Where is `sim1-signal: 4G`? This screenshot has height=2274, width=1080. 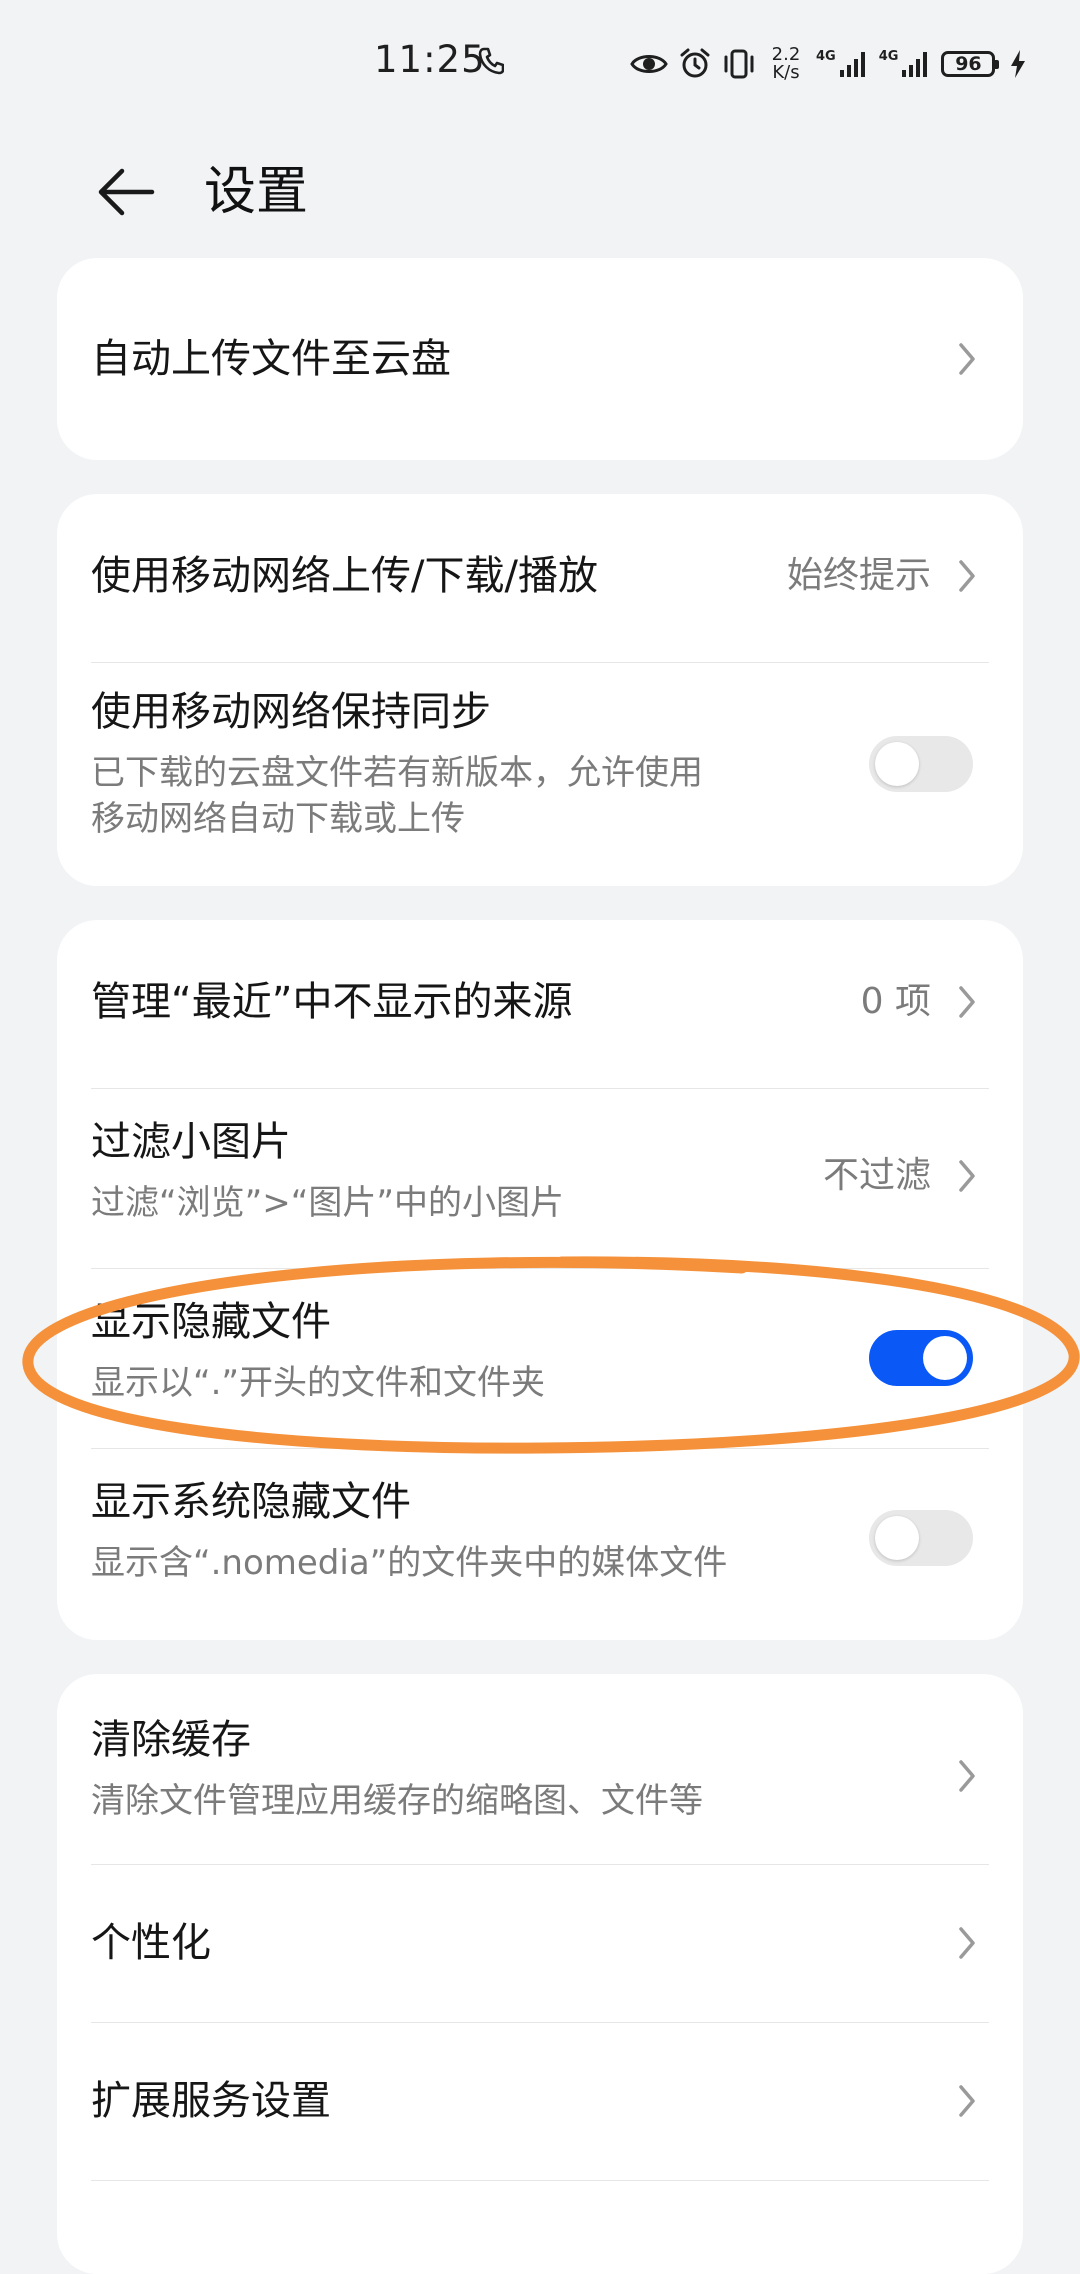
sim1-signal: 4G is located at coordinates (842, 64).